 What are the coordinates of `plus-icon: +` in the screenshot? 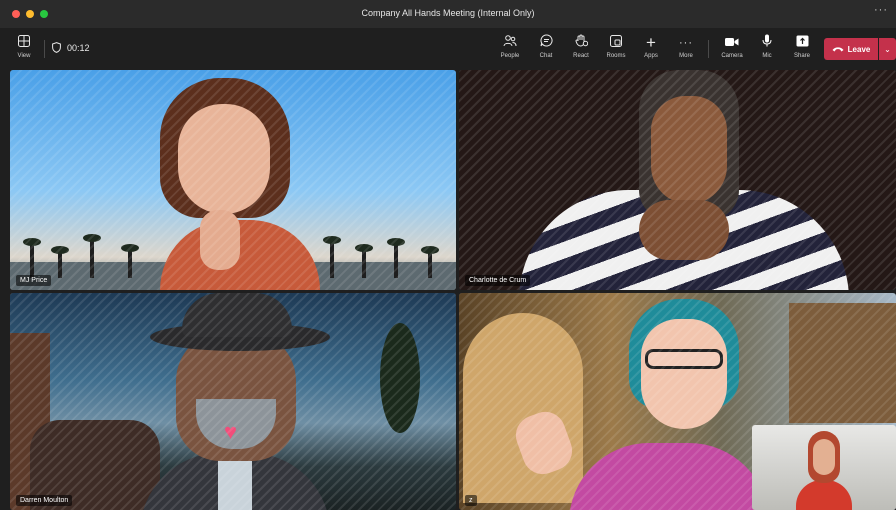 It's located at (651, 42).